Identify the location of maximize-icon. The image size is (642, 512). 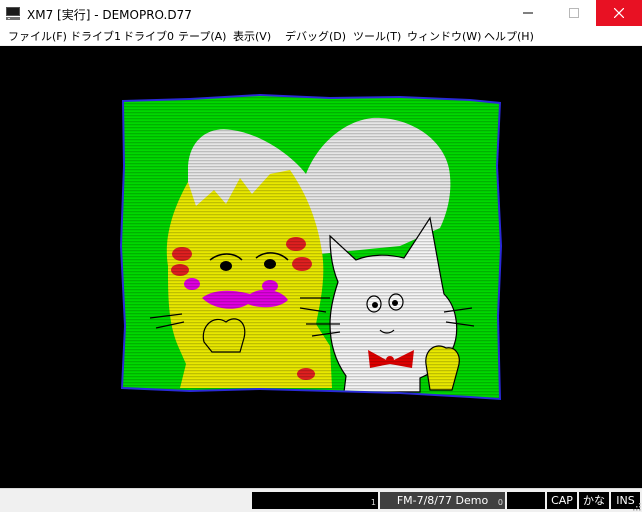
(574, 13).